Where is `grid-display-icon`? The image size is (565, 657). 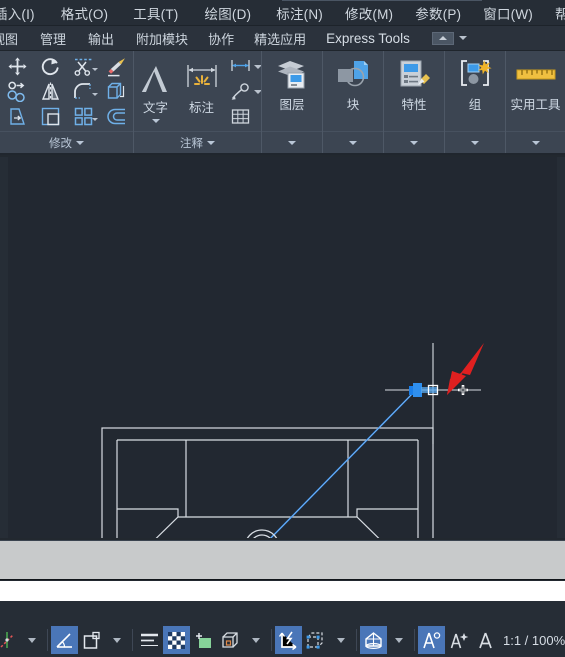
grid-display-icon is located at coordinates (176, 640).